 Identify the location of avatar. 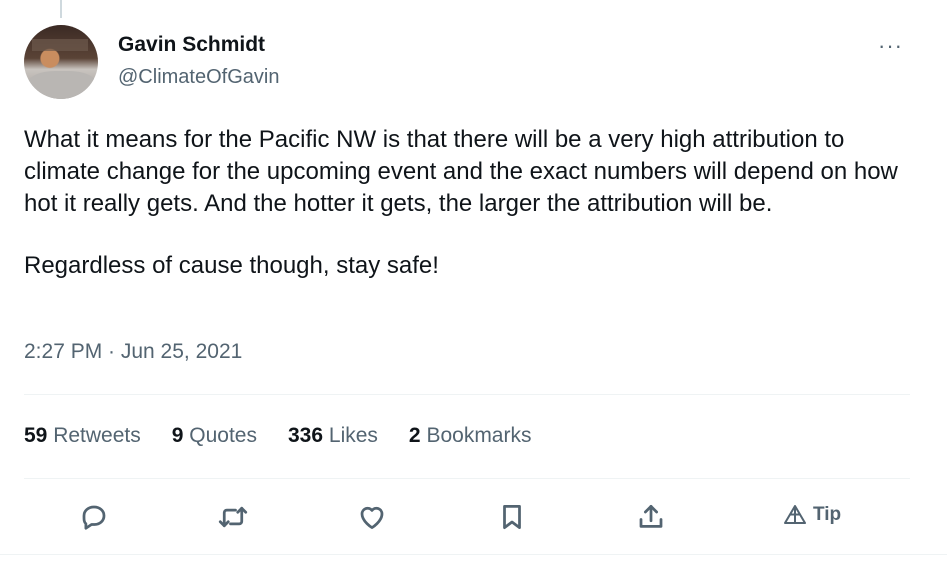
(61, 62).